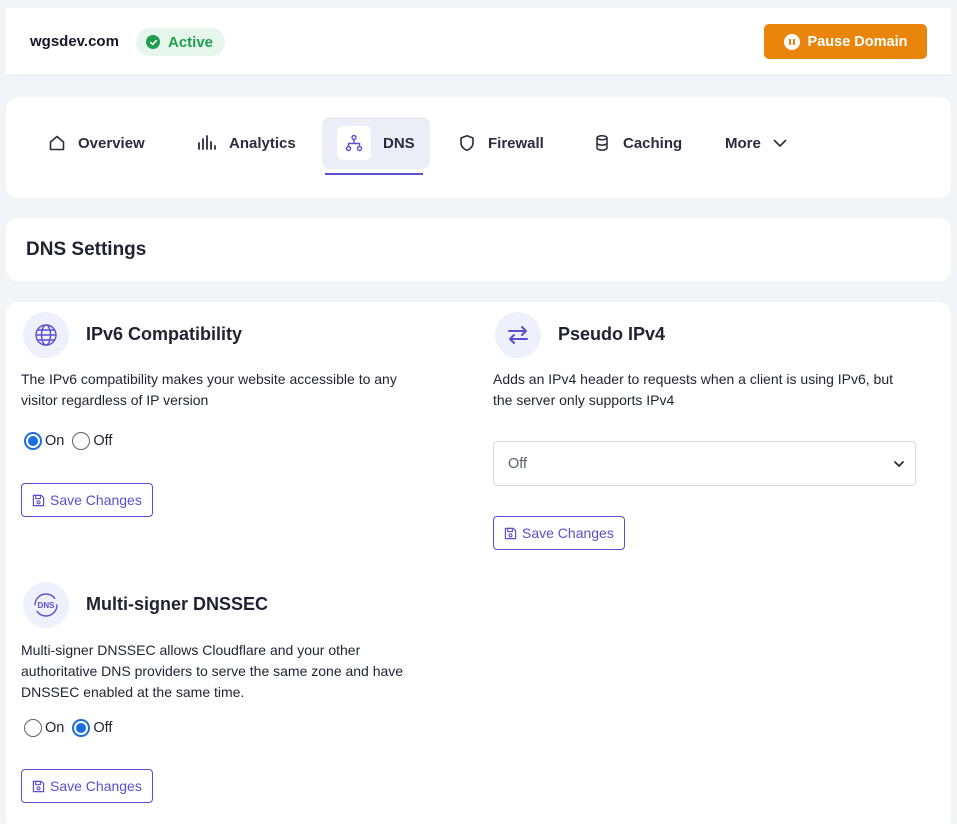  What do you see at coordinates (102, 441) in the screenshot?
I see `ipv6-off-label: Off` at bounding box center [102, 441].